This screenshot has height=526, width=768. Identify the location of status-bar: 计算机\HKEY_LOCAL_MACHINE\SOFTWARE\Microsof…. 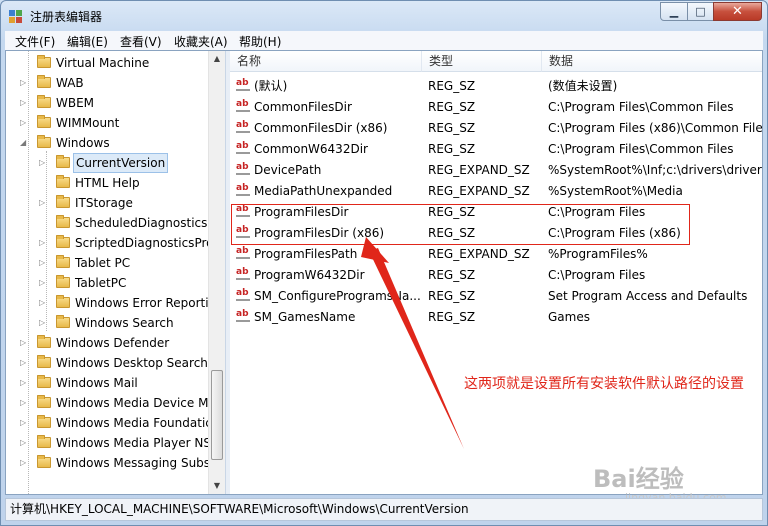
(384, 509).